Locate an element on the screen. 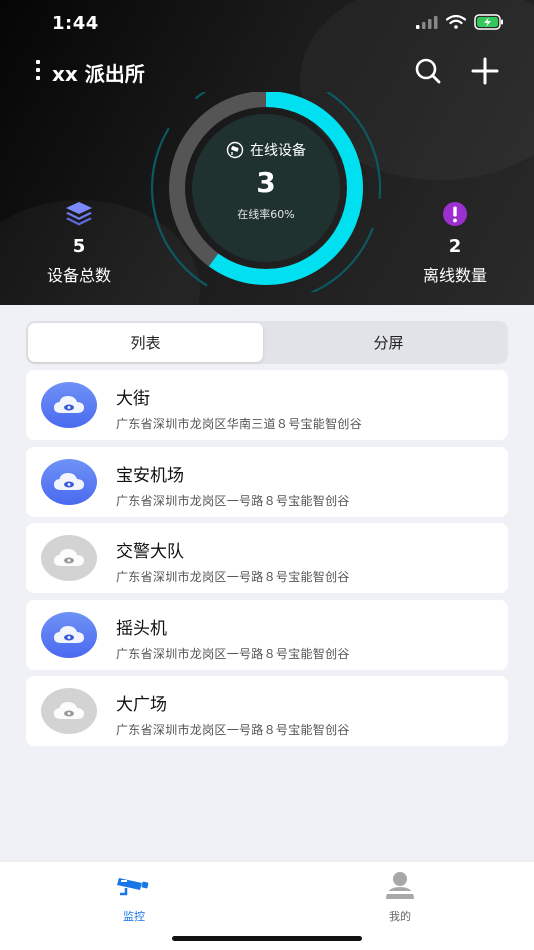 This screenshot has width=534, height=950. device-list-item: 大街 广东省深圳市龙岗区华南三道８号宝能智创谷 is located at coordinates (267, 405).